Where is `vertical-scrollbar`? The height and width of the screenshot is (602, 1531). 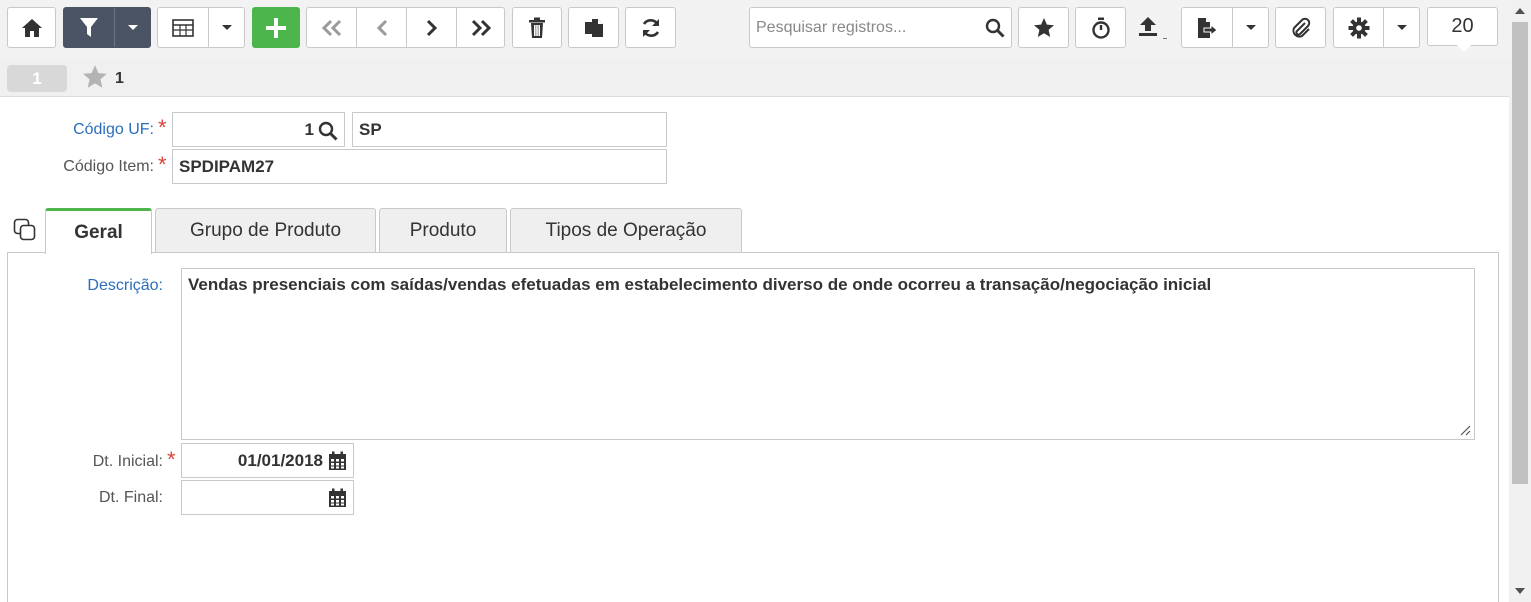 vertical-scrollbar is located at coordinates (1520, 301).